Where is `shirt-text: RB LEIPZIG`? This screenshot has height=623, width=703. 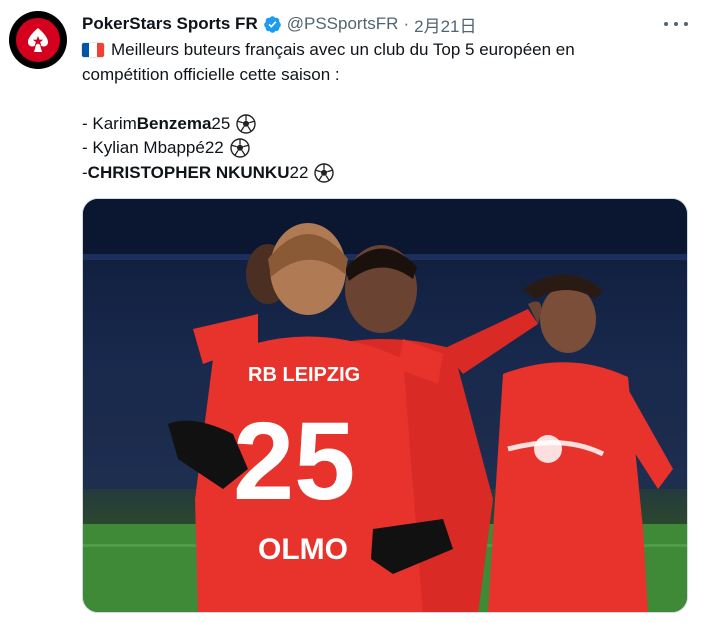
shirt-text: RB LEIPZIG is located at coordinates (304, 375).